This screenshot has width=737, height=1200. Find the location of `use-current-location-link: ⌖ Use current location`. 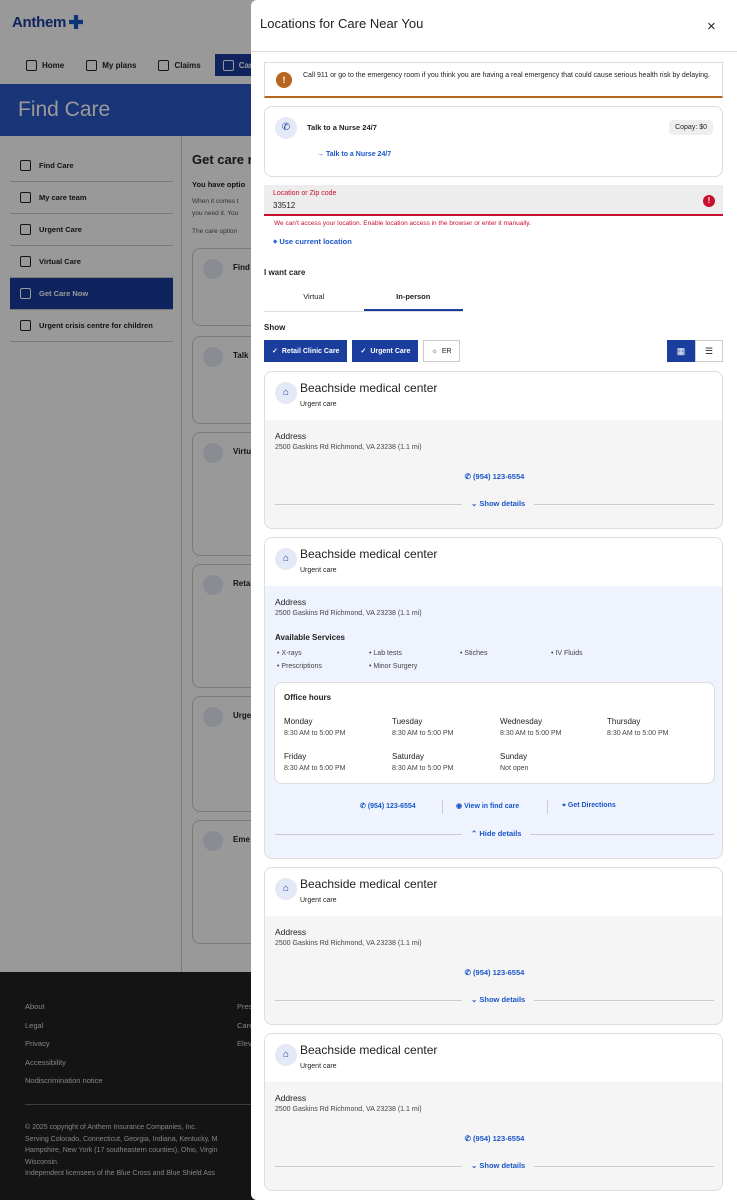

use-current-location-link: ⌖ Use current location is located at coordinates (312, 242).